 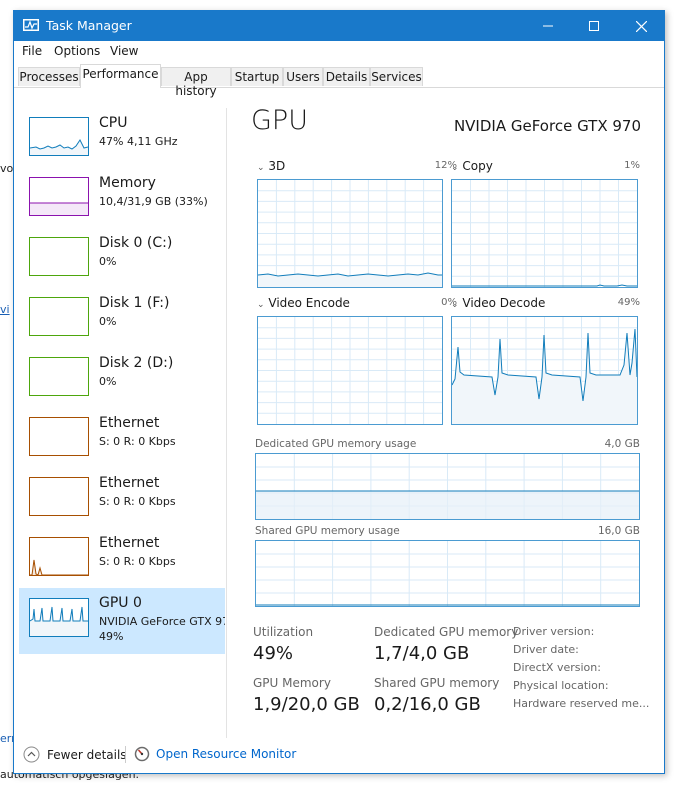 What do you see at coordinates (77, 51) in the screenshot?
I see `menu-options: Options` at bounding box center [77, 51].